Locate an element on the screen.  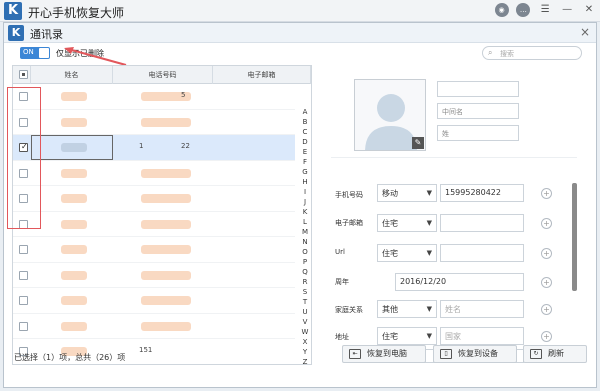
menu-icon: ☰ is located at coordinates (545, 10).